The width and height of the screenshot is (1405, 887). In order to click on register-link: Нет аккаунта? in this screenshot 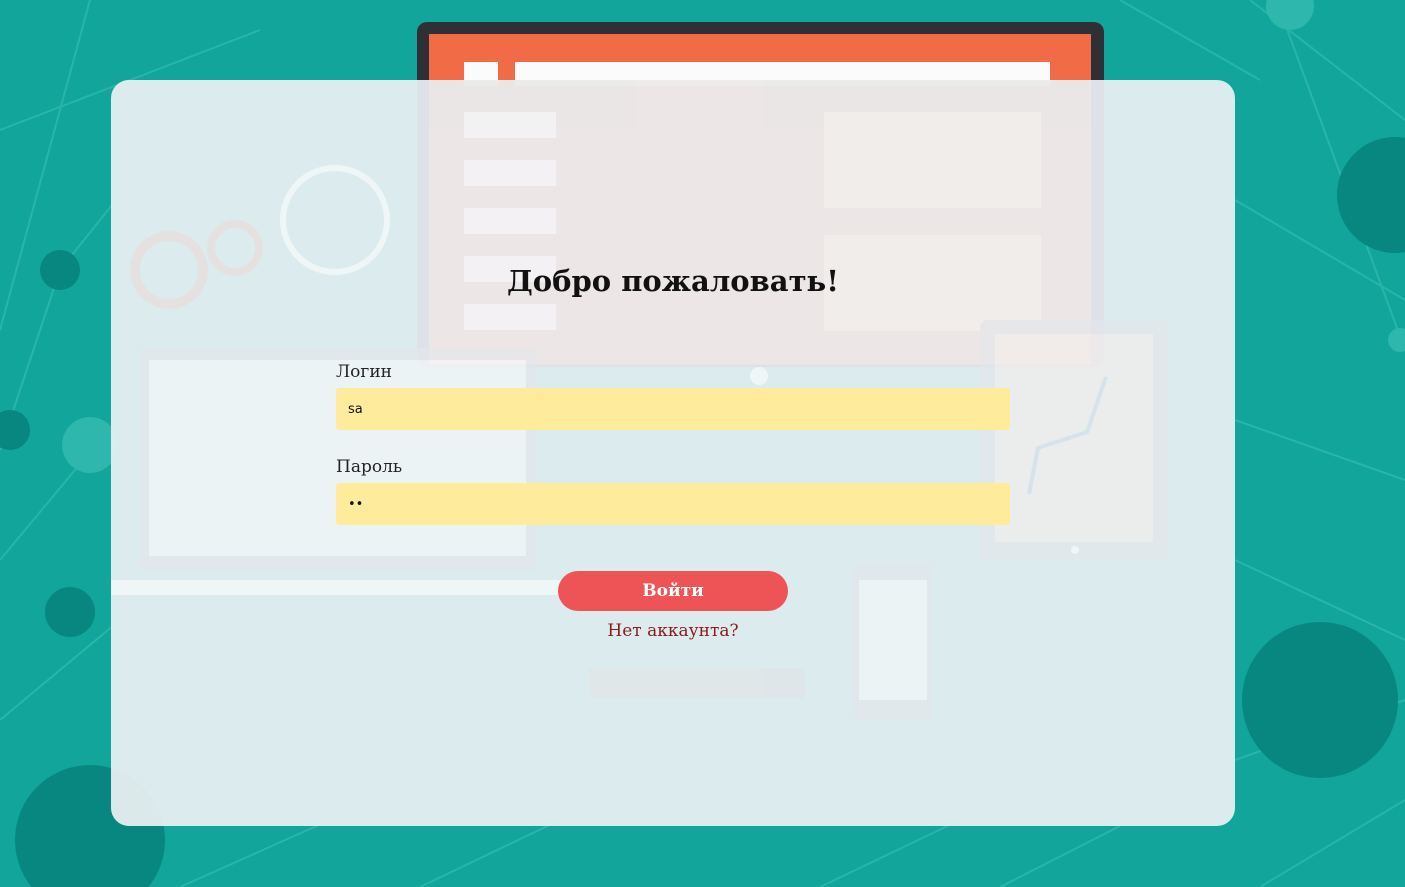, I will do `click(673, 631)`.